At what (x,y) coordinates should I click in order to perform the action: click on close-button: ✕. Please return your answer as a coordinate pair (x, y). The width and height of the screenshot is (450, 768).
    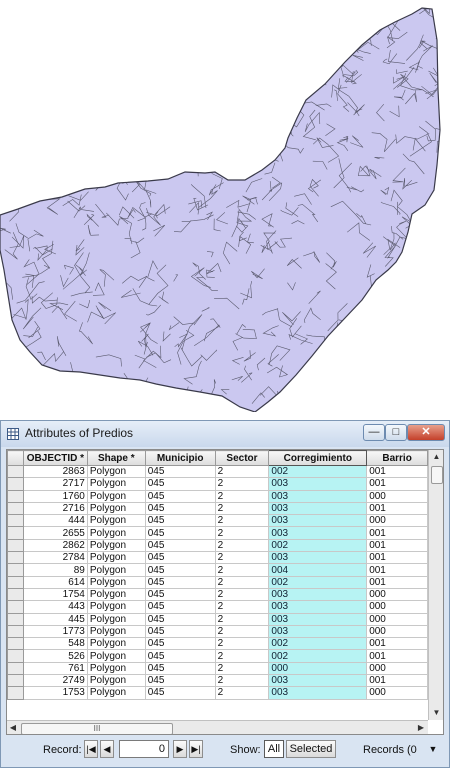
    Looking at the image, I should click on (426, 432).